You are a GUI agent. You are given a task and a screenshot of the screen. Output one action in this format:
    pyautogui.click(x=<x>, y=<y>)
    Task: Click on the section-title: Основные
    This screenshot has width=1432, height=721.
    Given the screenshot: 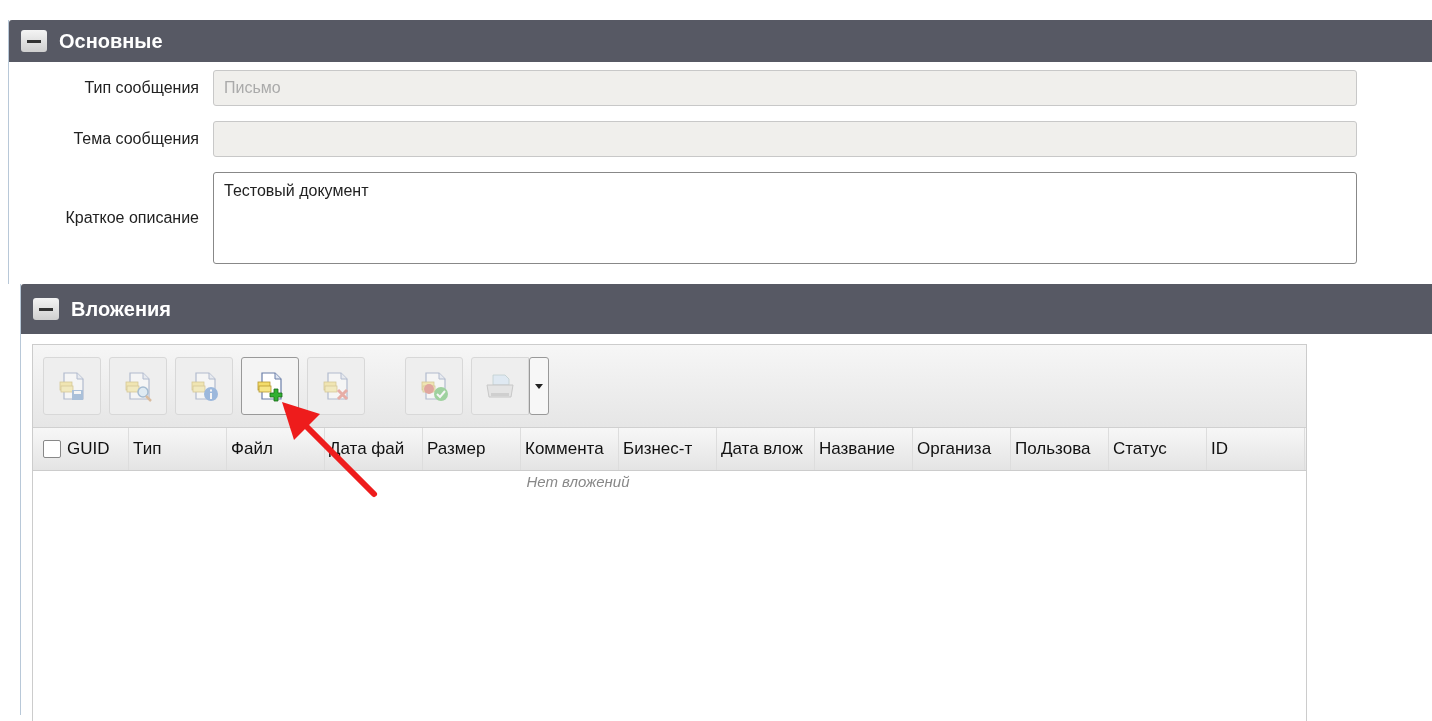 What is the action you would take?
    pyautogui.click(x=111, y=41)
    